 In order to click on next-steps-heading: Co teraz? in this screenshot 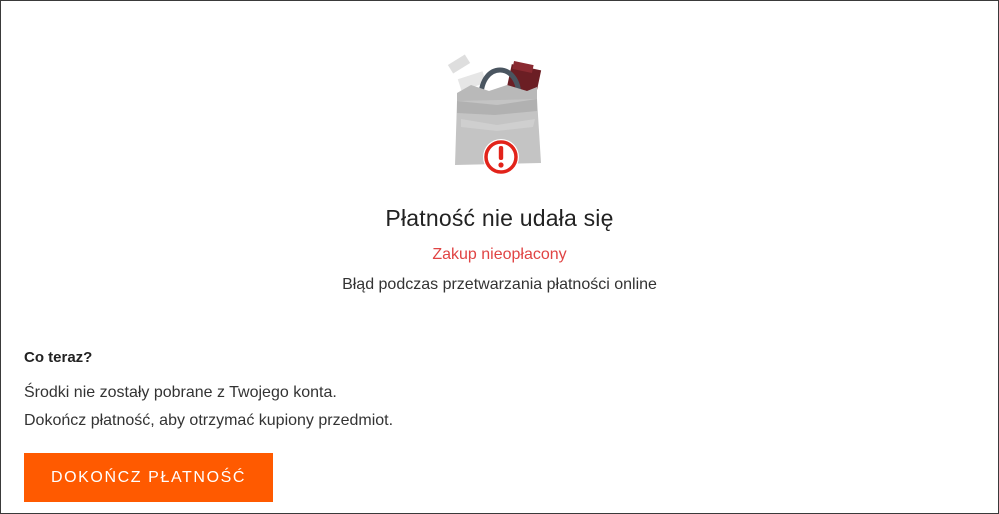, I will do `click(58, 357)`.